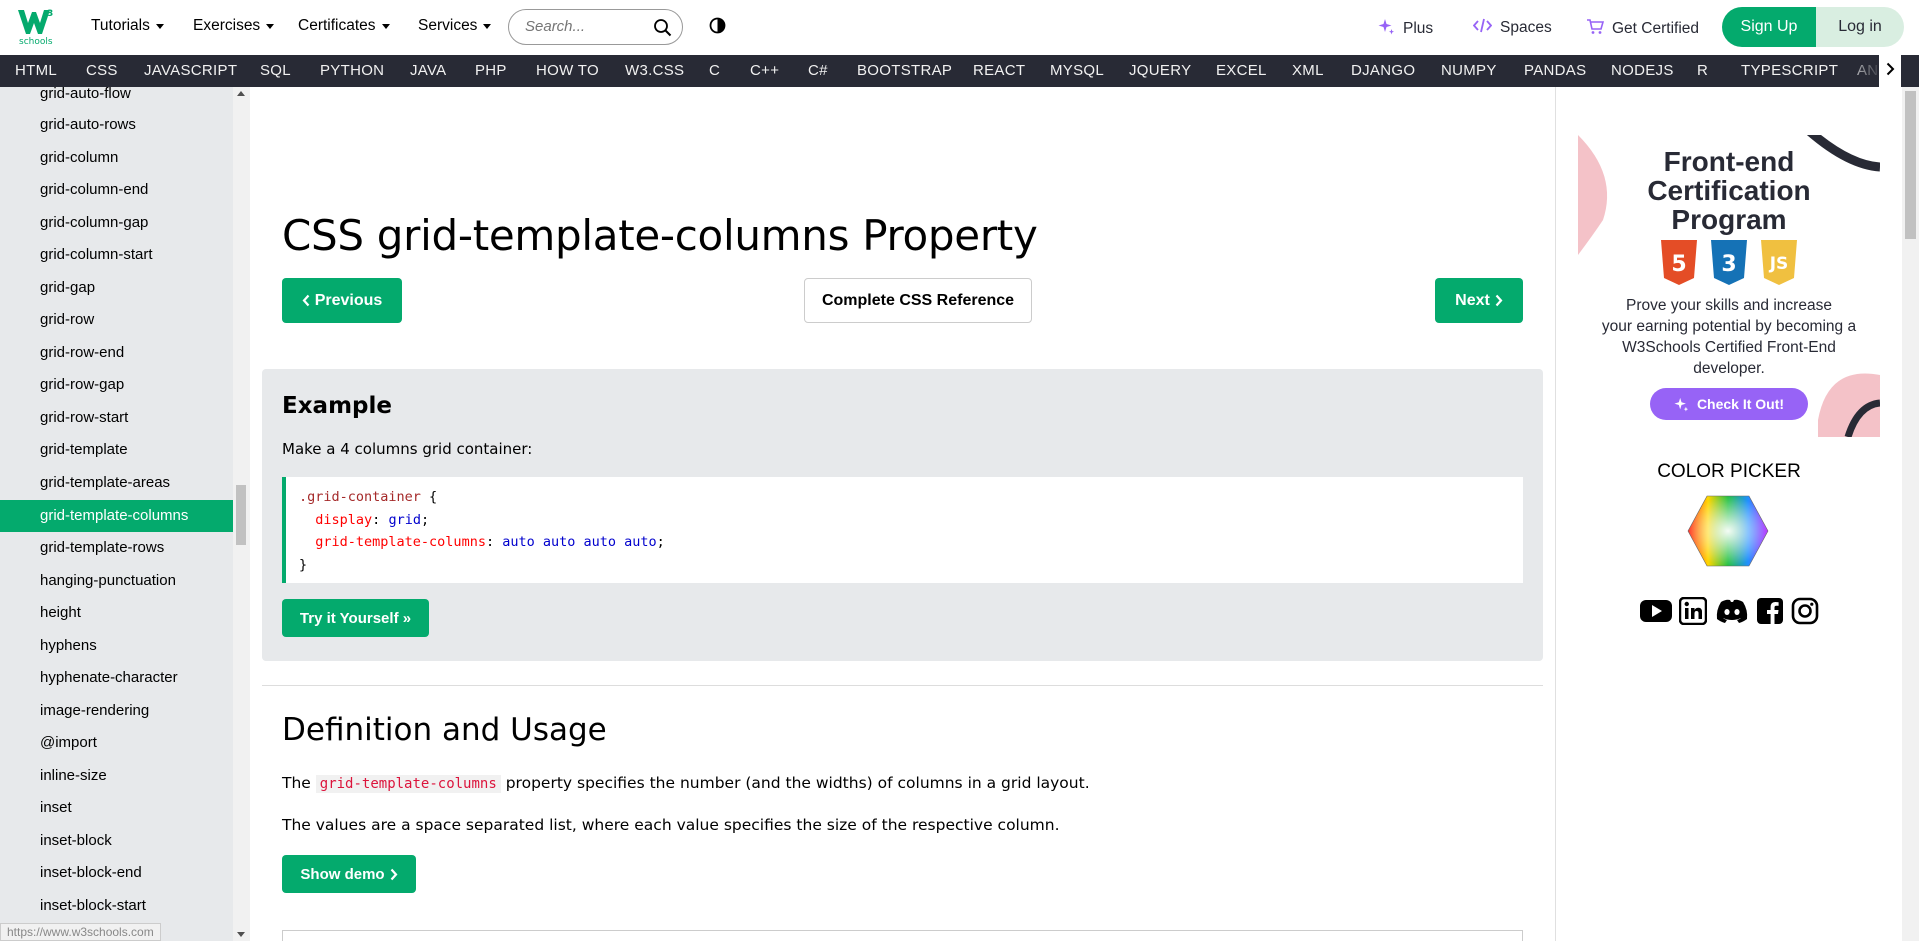  Describe the element at coordinates (660, 235) in the screenshot. I see `page-title: CSS grid-template-columns Property` at that location.